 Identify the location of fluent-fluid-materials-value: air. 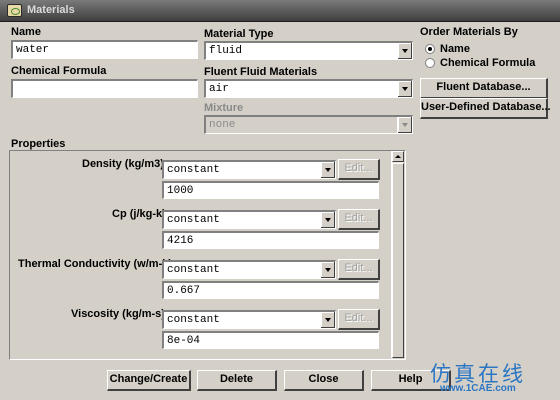
(219, 89).